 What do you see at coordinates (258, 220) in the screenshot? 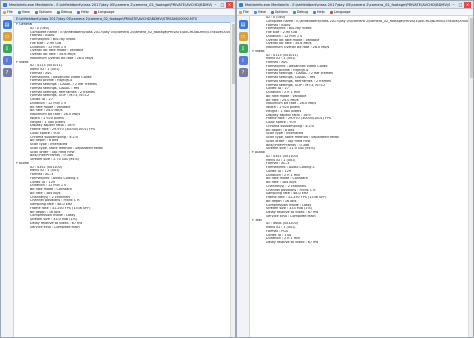
I see `section-label: Text` at bounding box center [258, 220].